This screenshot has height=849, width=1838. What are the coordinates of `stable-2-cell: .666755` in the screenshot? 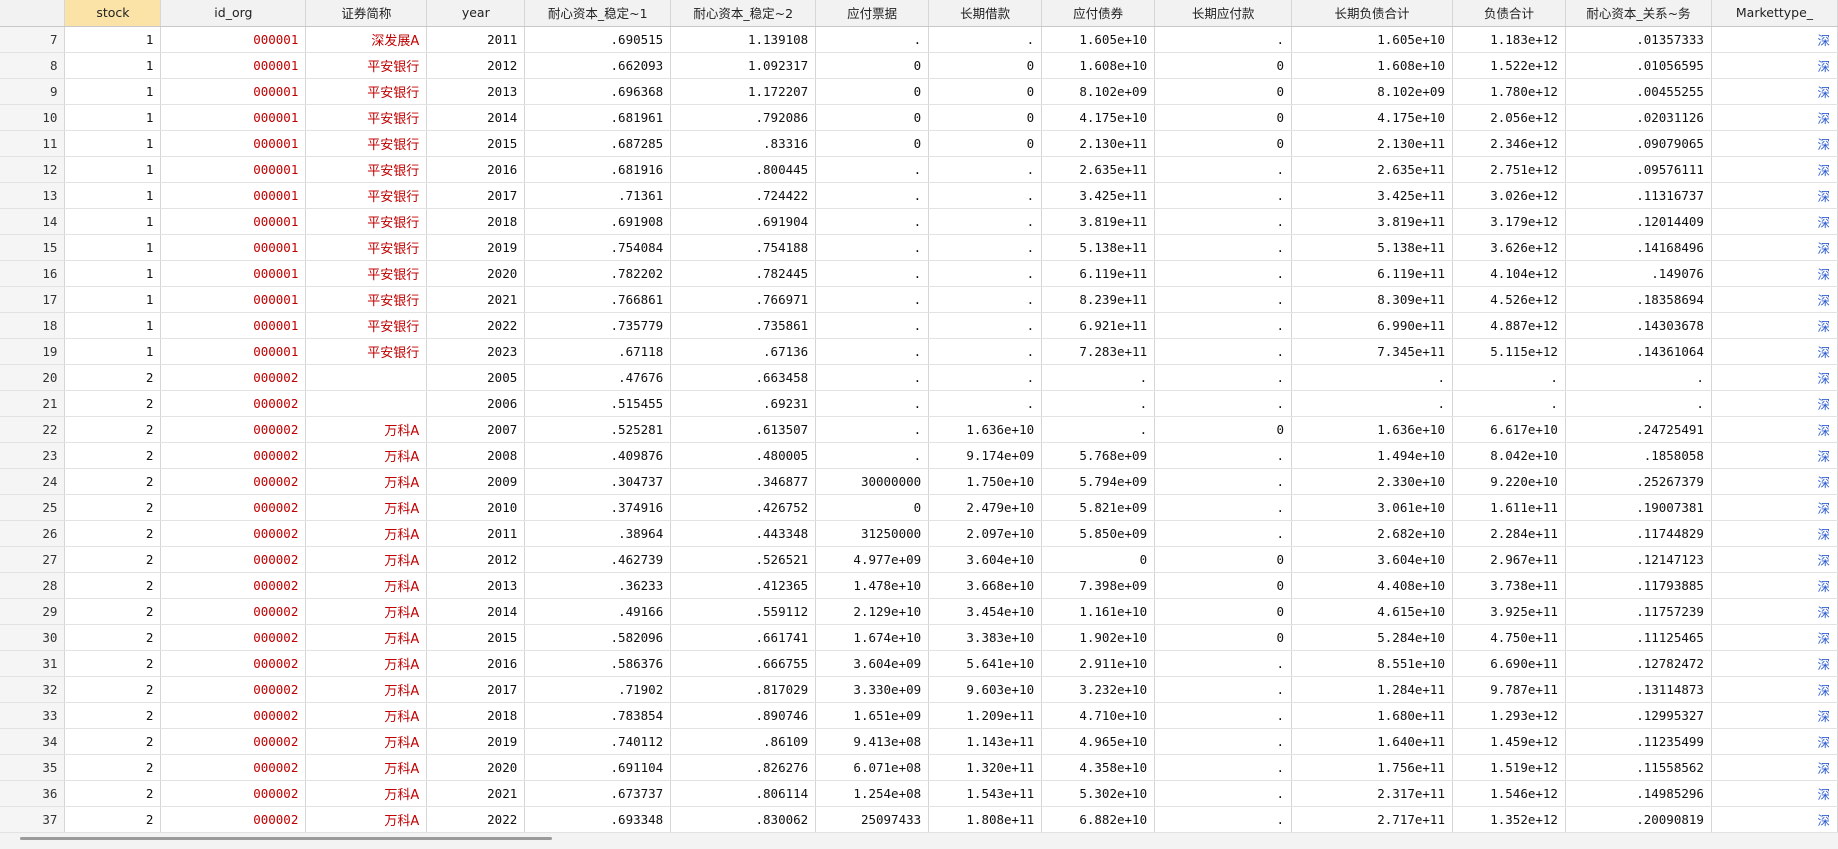 It's located at (743, 663).